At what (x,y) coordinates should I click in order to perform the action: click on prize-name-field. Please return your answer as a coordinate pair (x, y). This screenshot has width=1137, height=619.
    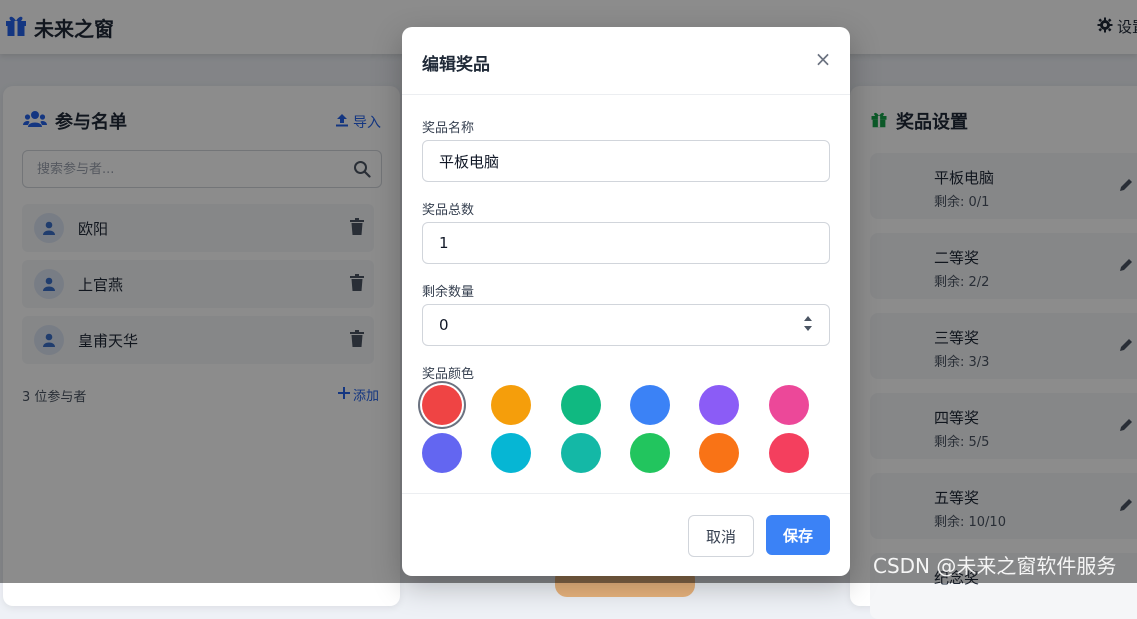
    Looking at the image, I should click on (626, 161).